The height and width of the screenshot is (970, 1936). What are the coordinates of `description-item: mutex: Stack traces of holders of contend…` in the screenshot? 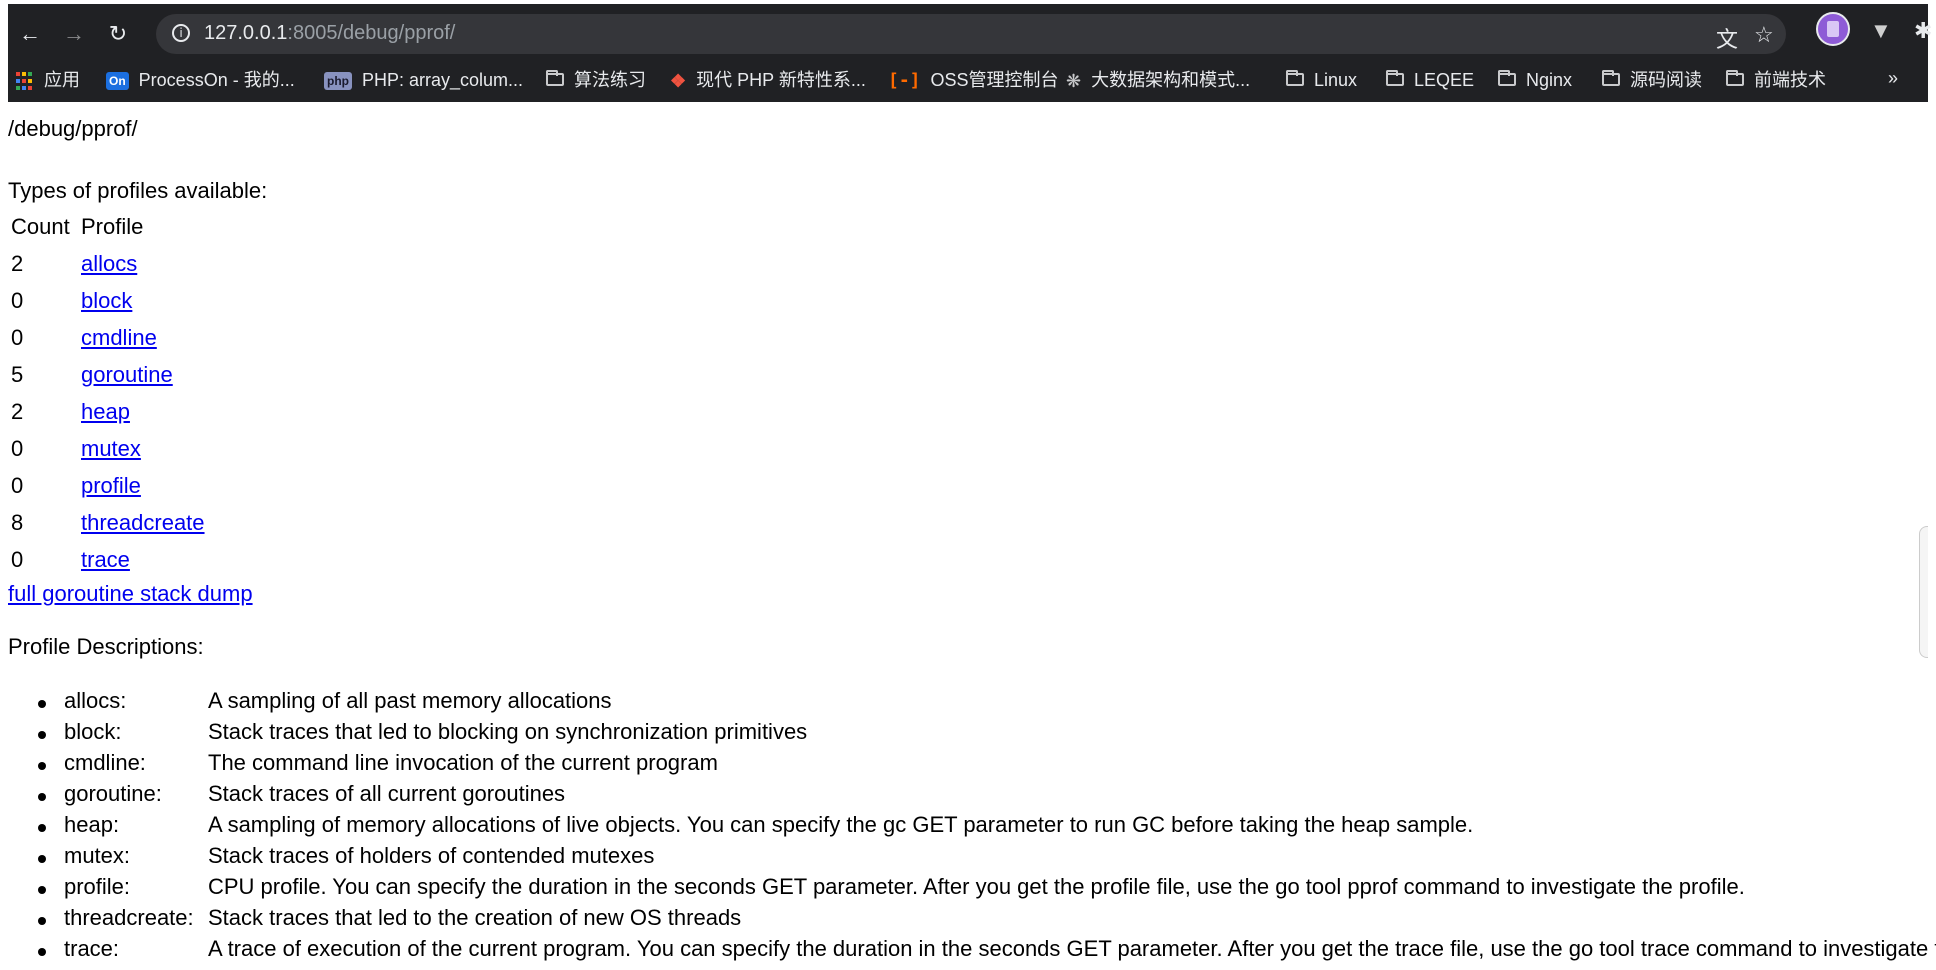 It's located at (968, 858).